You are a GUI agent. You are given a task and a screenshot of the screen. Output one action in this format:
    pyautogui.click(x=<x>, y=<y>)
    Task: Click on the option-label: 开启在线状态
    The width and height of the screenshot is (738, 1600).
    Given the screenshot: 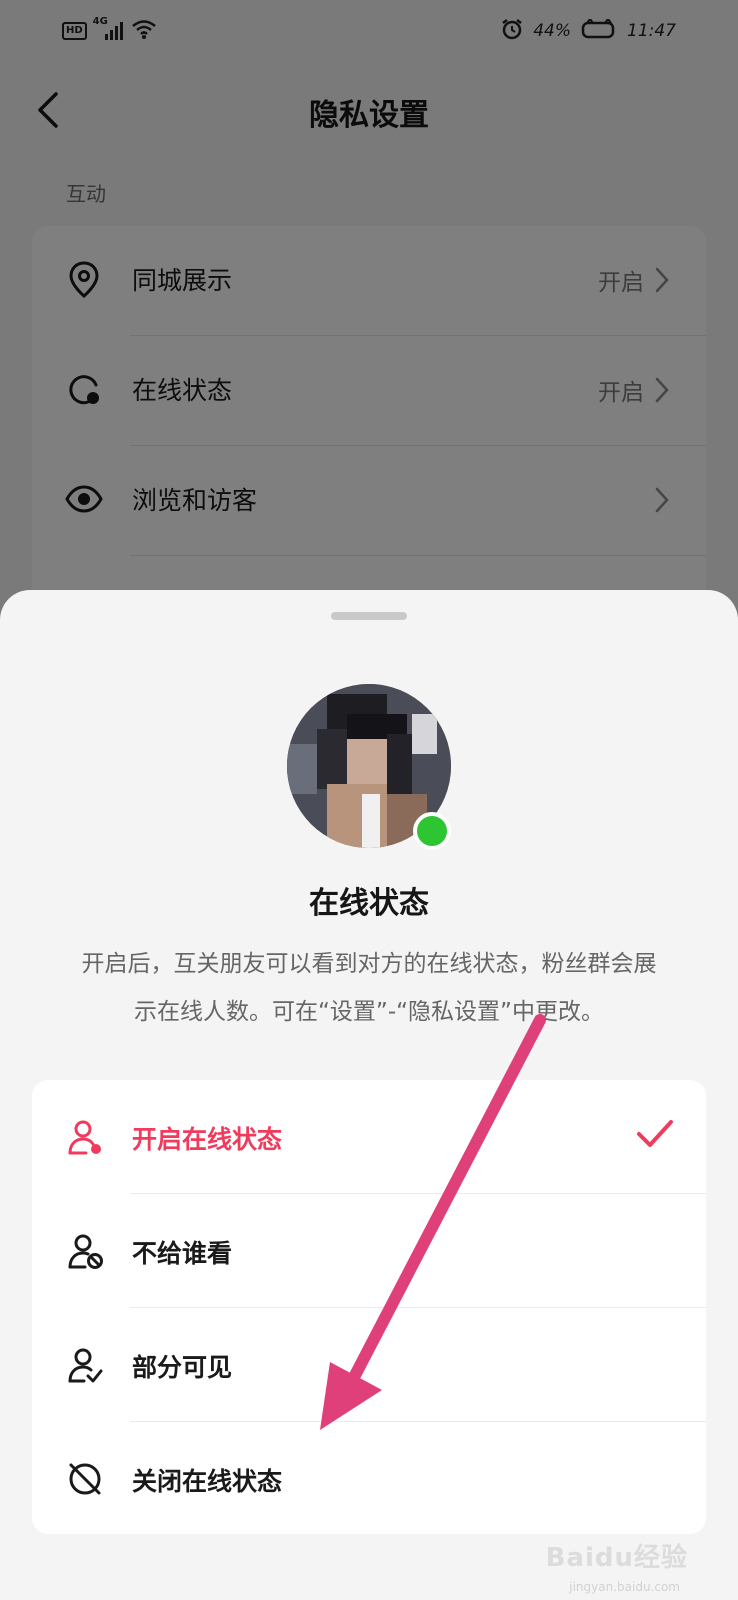 What is the action you would take?
    pyautogui.click(x=207, y=1139)
    